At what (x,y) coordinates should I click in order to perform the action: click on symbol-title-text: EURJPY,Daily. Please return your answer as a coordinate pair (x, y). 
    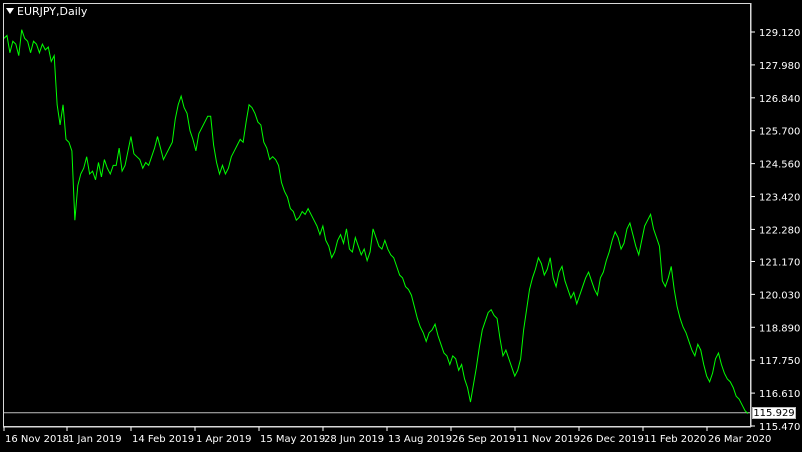
    Looking at the image, I should click on (52, 11).